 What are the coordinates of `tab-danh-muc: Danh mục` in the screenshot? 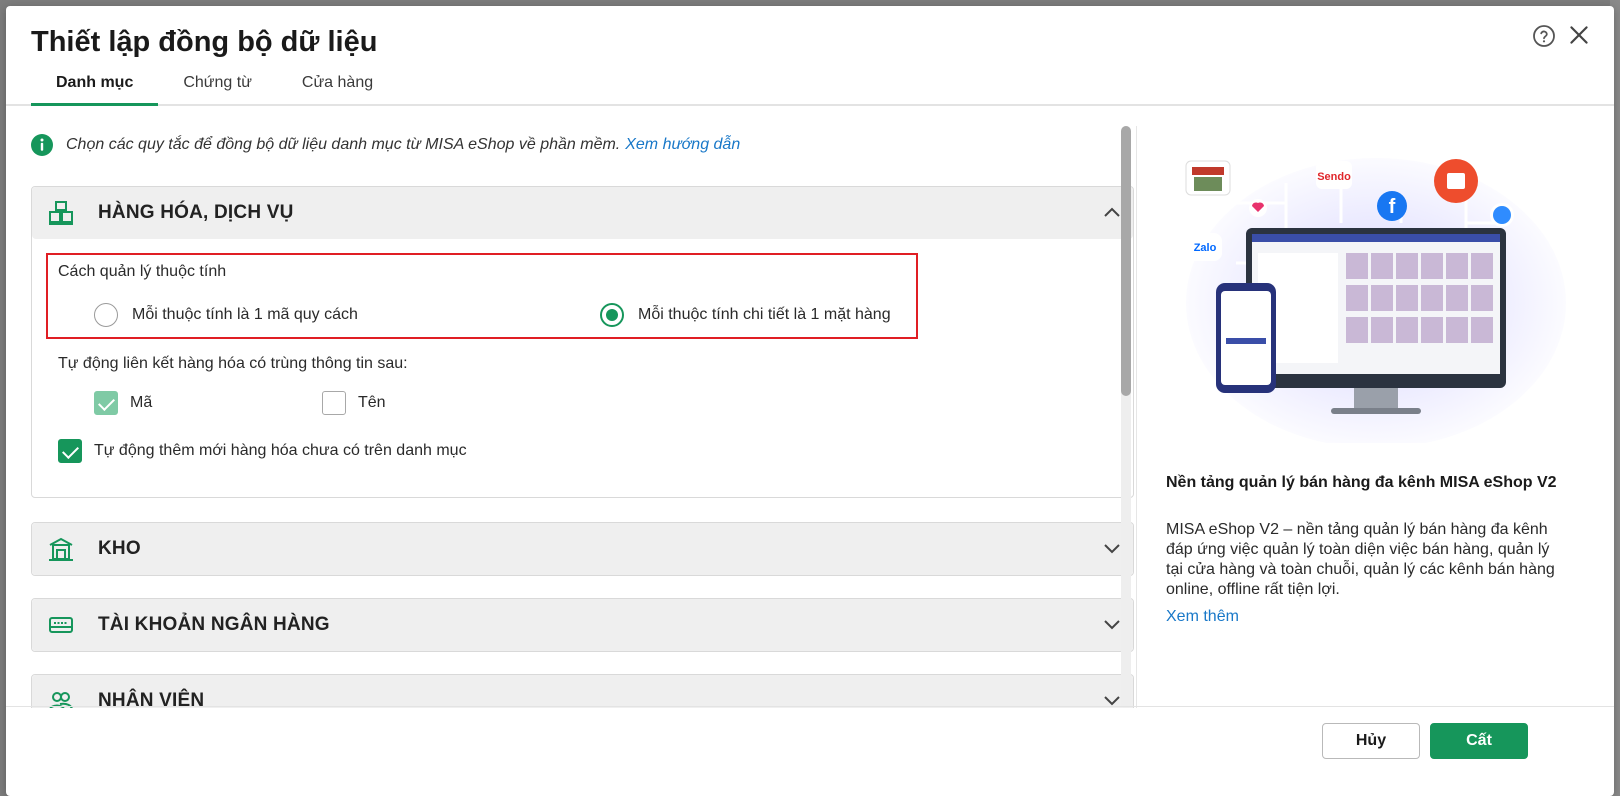 It's located at (95, 88).